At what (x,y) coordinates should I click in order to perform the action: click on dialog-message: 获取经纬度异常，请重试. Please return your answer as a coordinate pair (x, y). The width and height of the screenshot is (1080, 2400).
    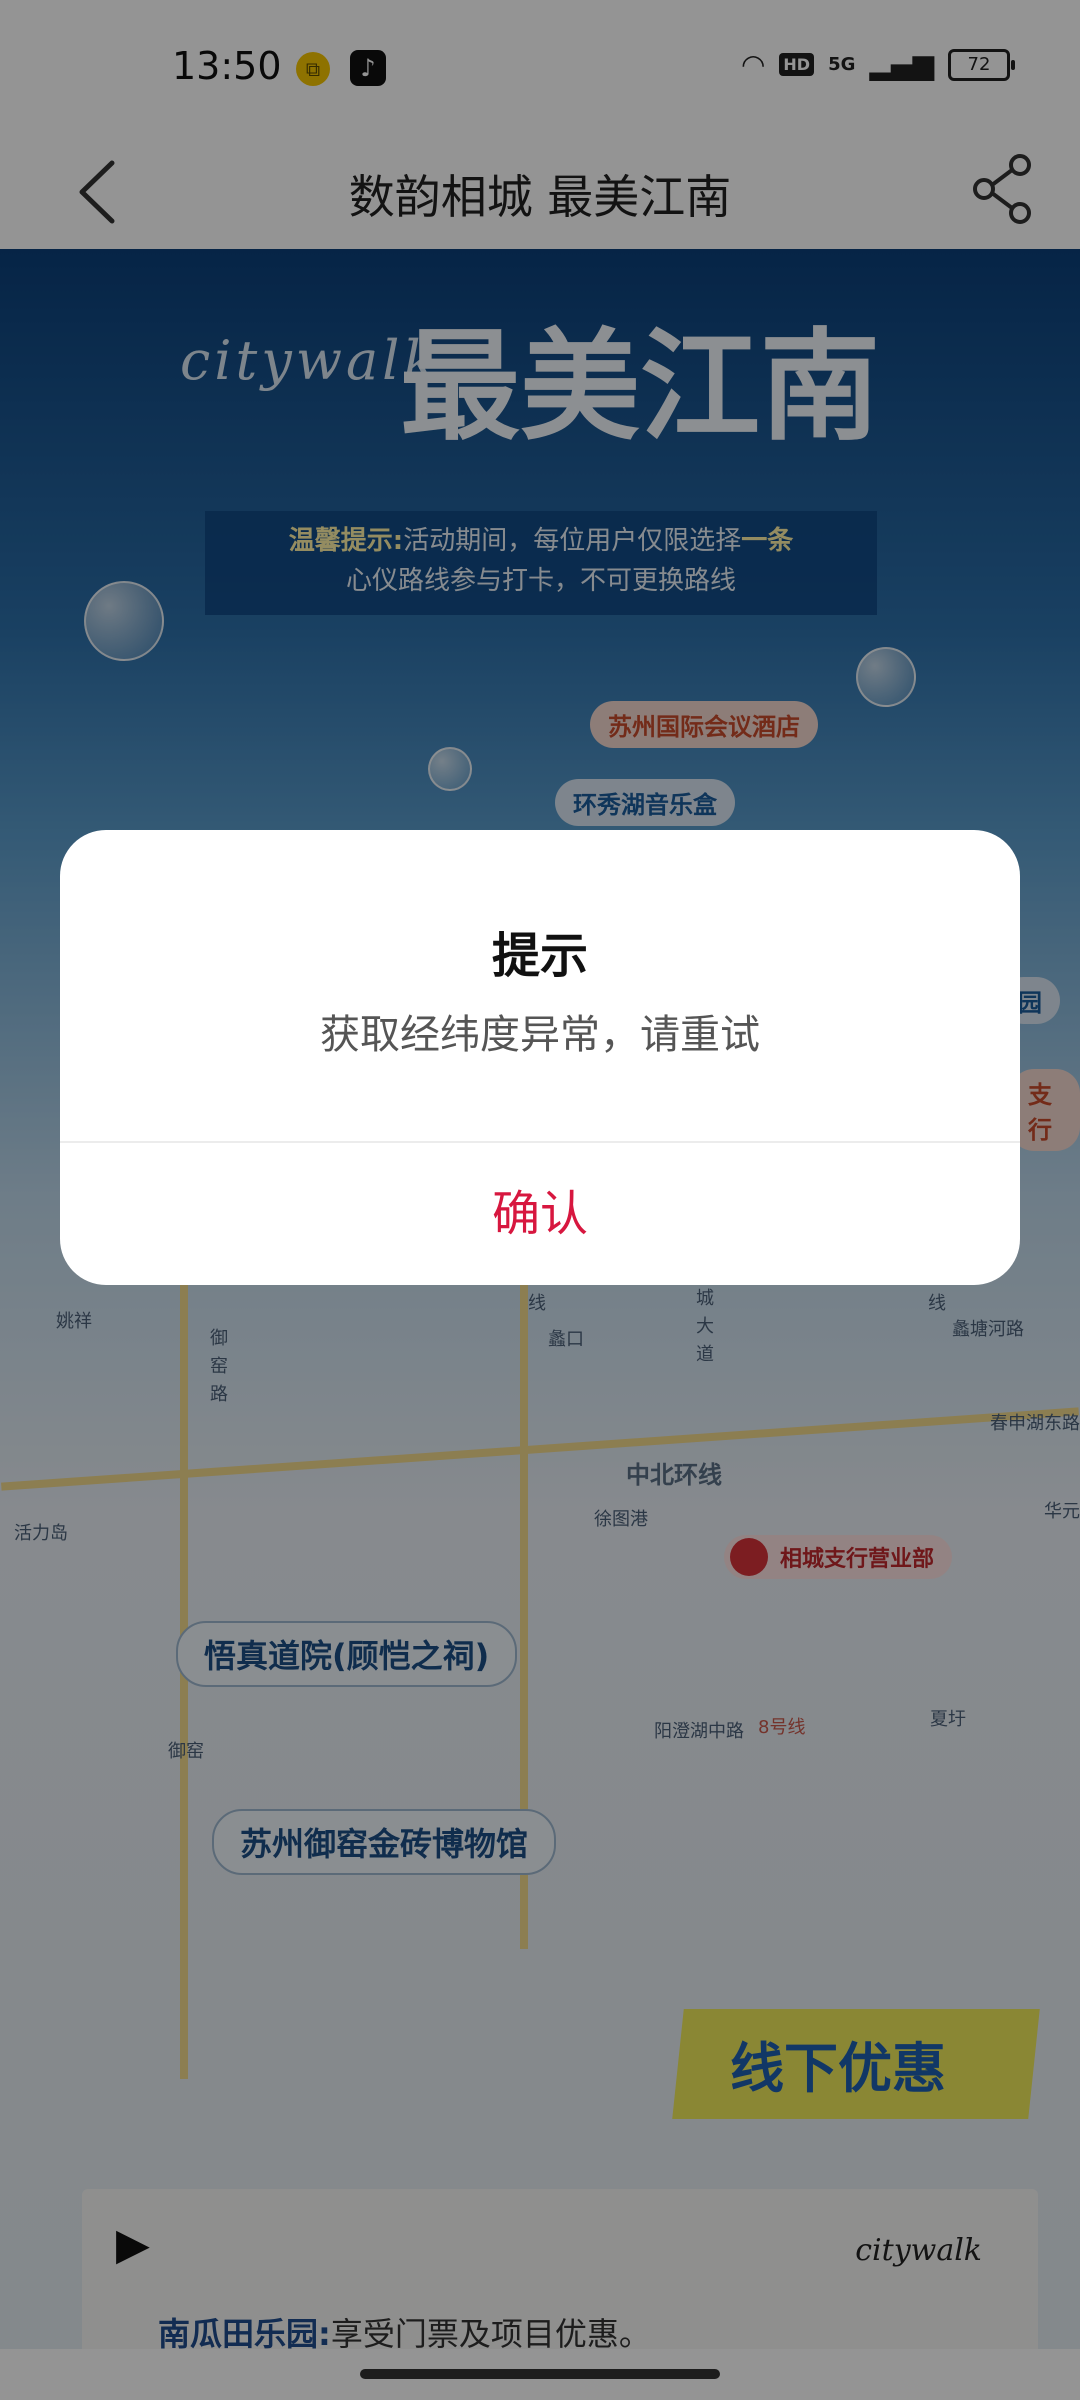
    Looking at the image, I should click on (540, 1035).